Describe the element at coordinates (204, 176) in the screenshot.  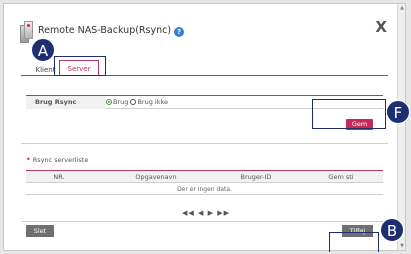
I see `server-table-header: NR. Opgavenavn Bruger-ID Gem sti` at that location.